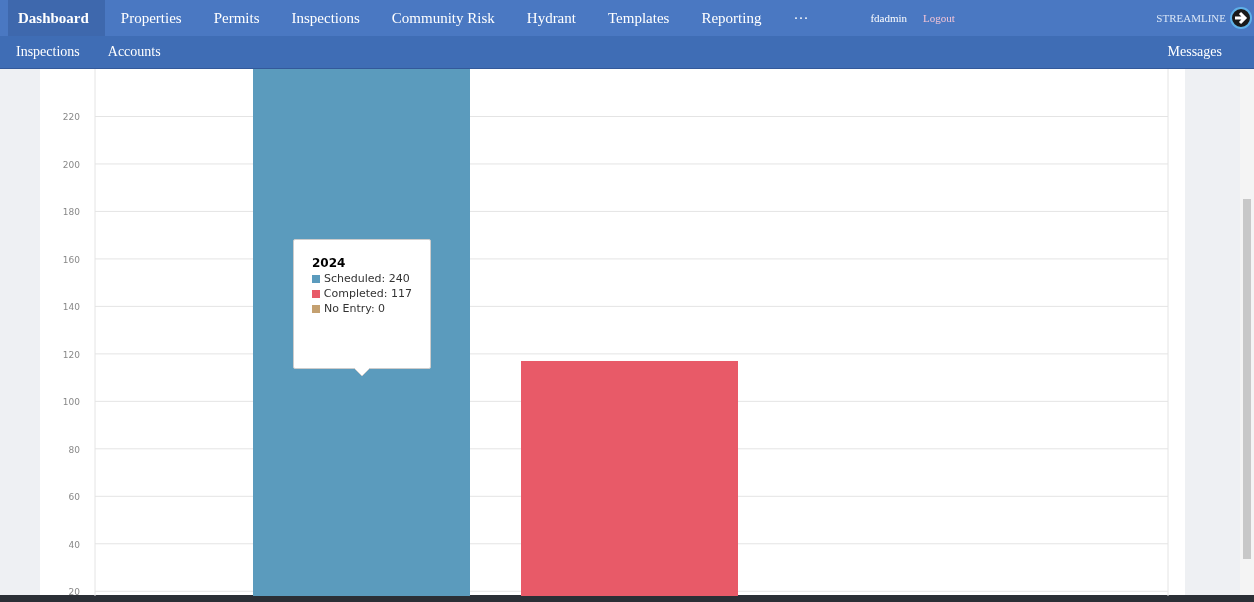 The width and height of the screenshot is (1254, 602). I want to click on nav-tab: Dashboard, so click(56, 18).